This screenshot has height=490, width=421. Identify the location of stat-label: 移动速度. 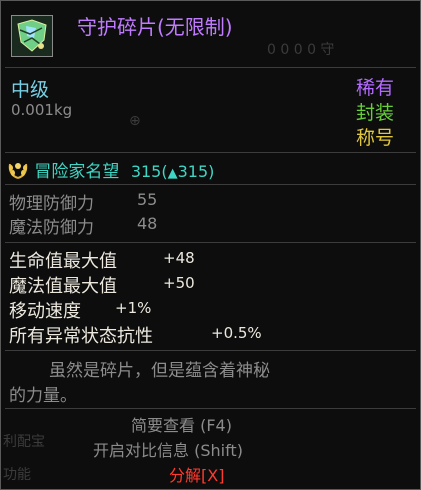
(45, 311).